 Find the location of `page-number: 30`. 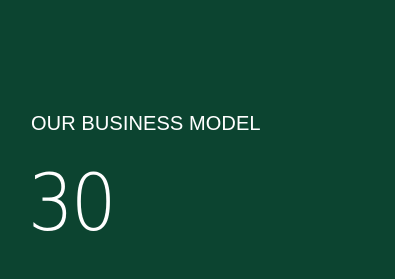

page-number: 30 is located at coordinates (72, 204).